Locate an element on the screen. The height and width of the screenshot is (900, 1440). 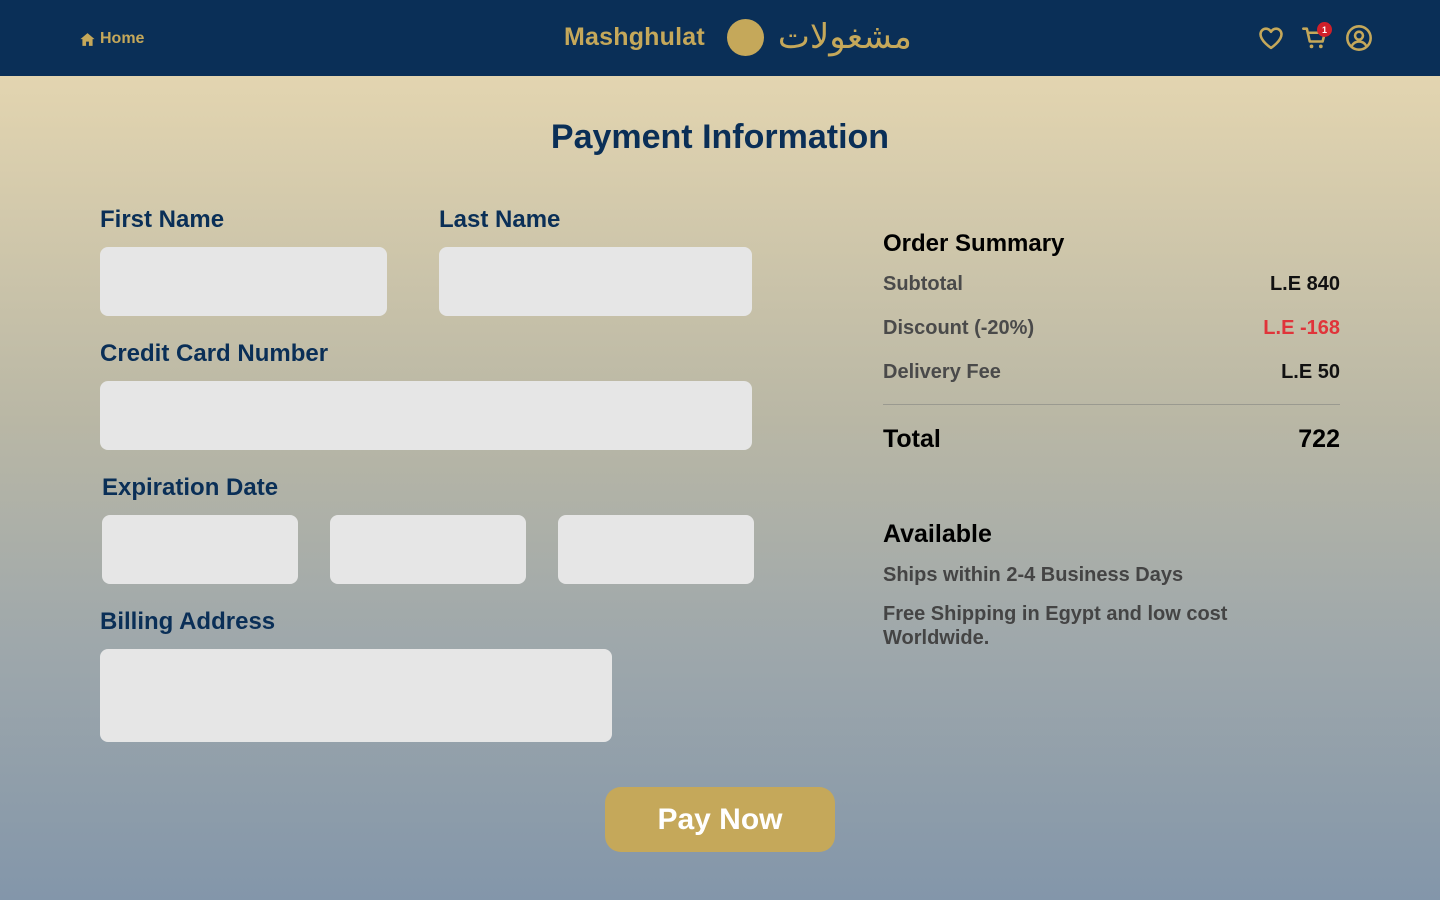
total-value: 722 is located at coordinates (1319, 438).